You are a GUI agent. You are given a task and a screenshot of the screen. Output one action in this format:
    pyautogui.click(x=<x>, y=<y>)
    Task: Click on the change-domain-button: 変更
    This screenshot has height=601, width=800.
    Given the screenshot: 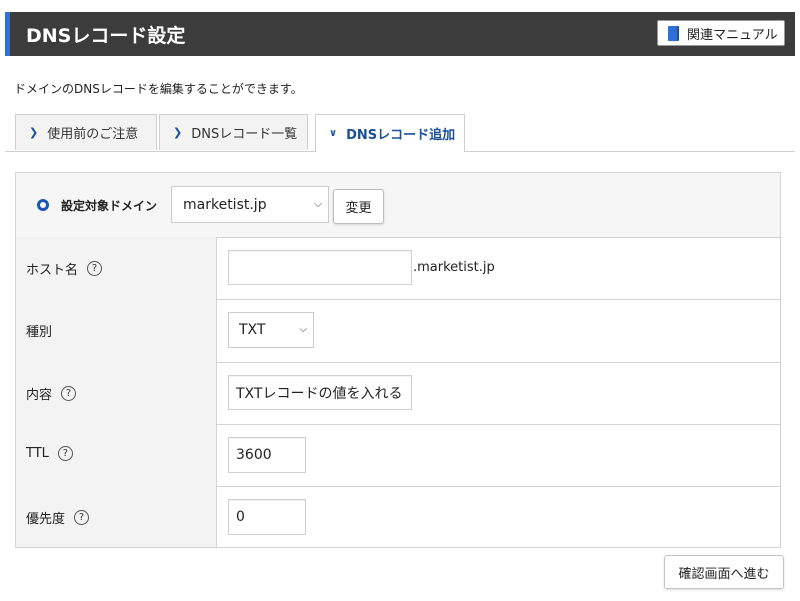 What is the action you would take?
    pyautogui.click(x=358, y=206)
    